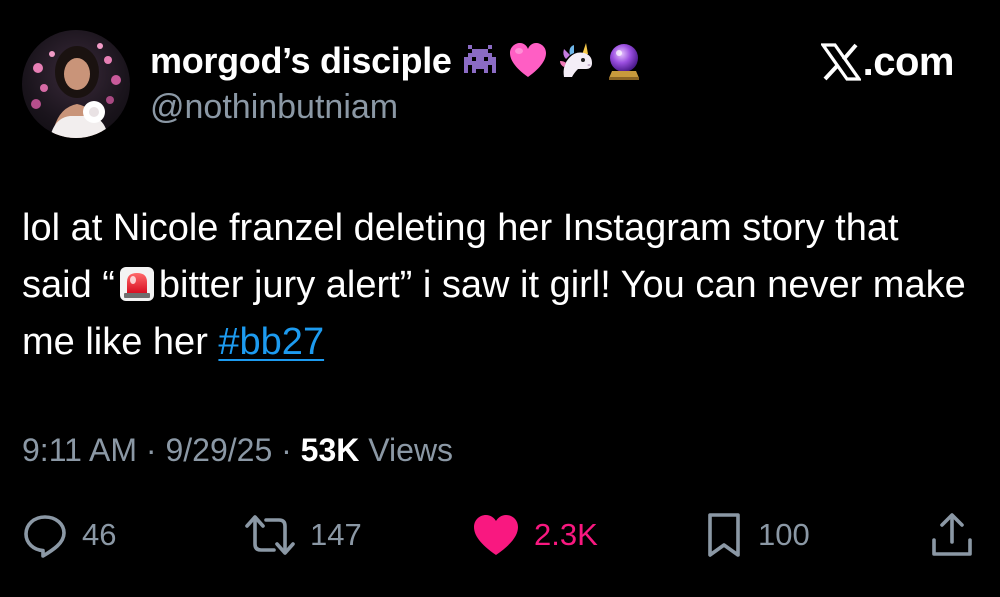 The height and width of the screenshot is (597, 1000). What do you see at coordinates (576, 61) in the screenshot?
I see `unicorn-icon` at bounding box center [576, 61].